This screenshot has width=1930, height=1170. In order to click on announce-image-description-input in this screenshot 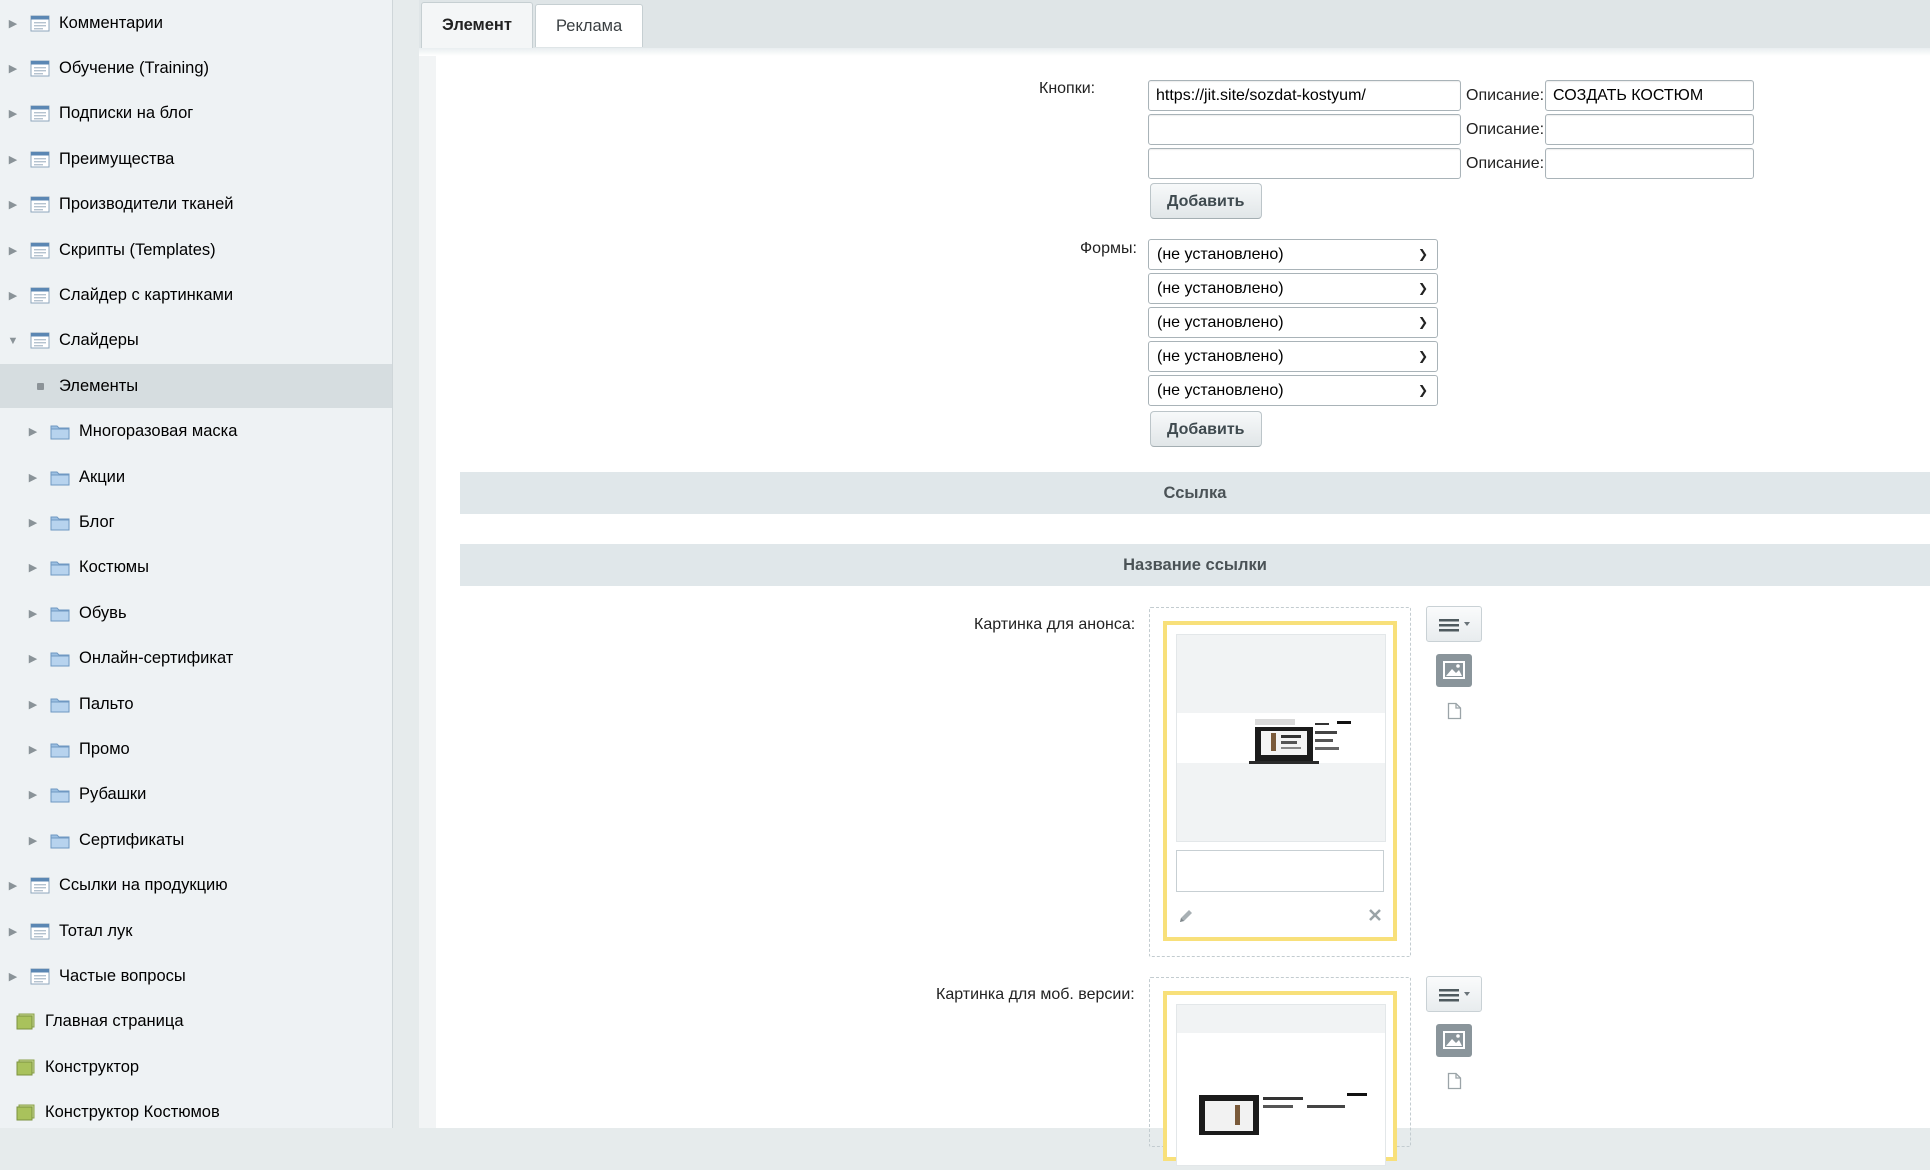, I will do `click(1280, 871)`.